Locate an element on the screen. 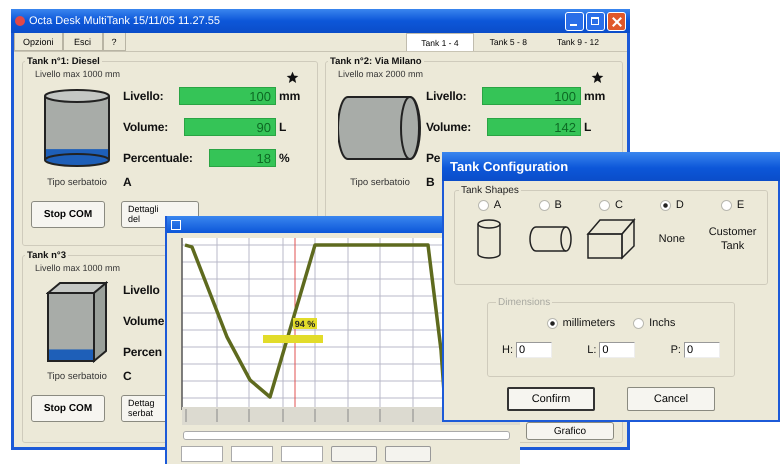 The height and width of the screenshot is (464, 783). dialog-button: Cancel is located at coordinates (671, 399).